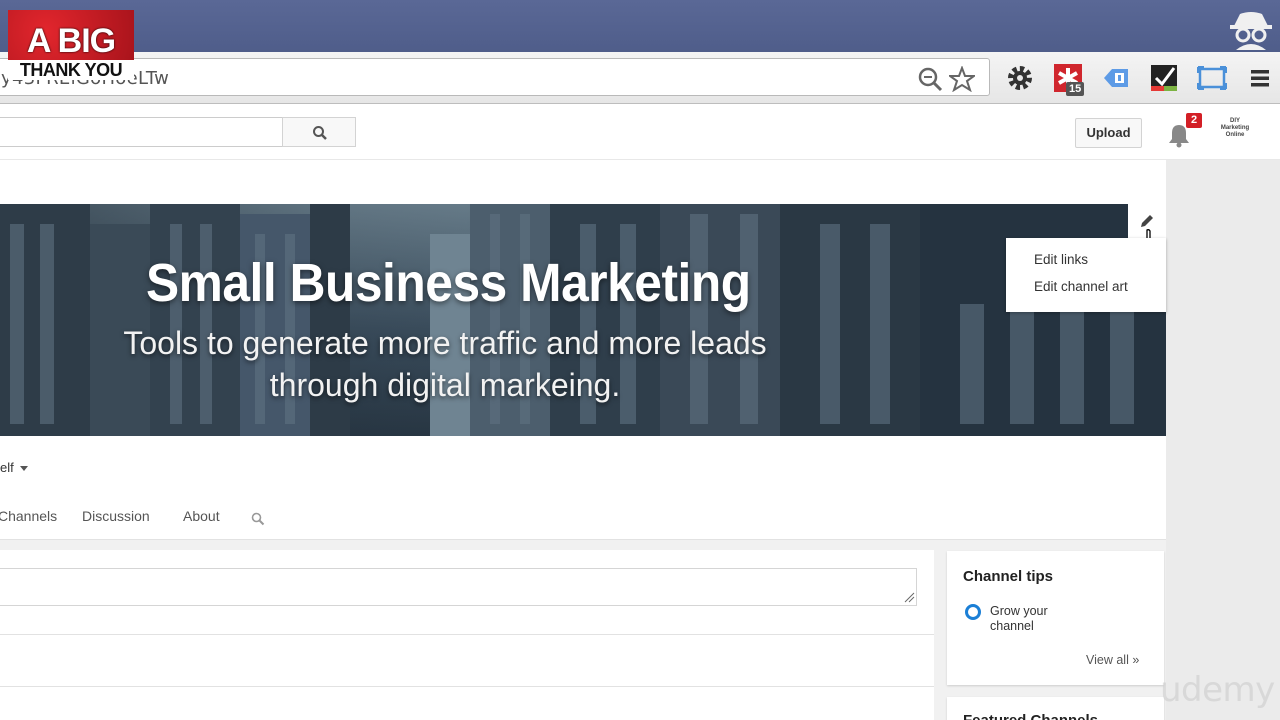 This screenshot has width=1280, height=720. I want to click on notification-count-badge: 2, so click(1194, 120).